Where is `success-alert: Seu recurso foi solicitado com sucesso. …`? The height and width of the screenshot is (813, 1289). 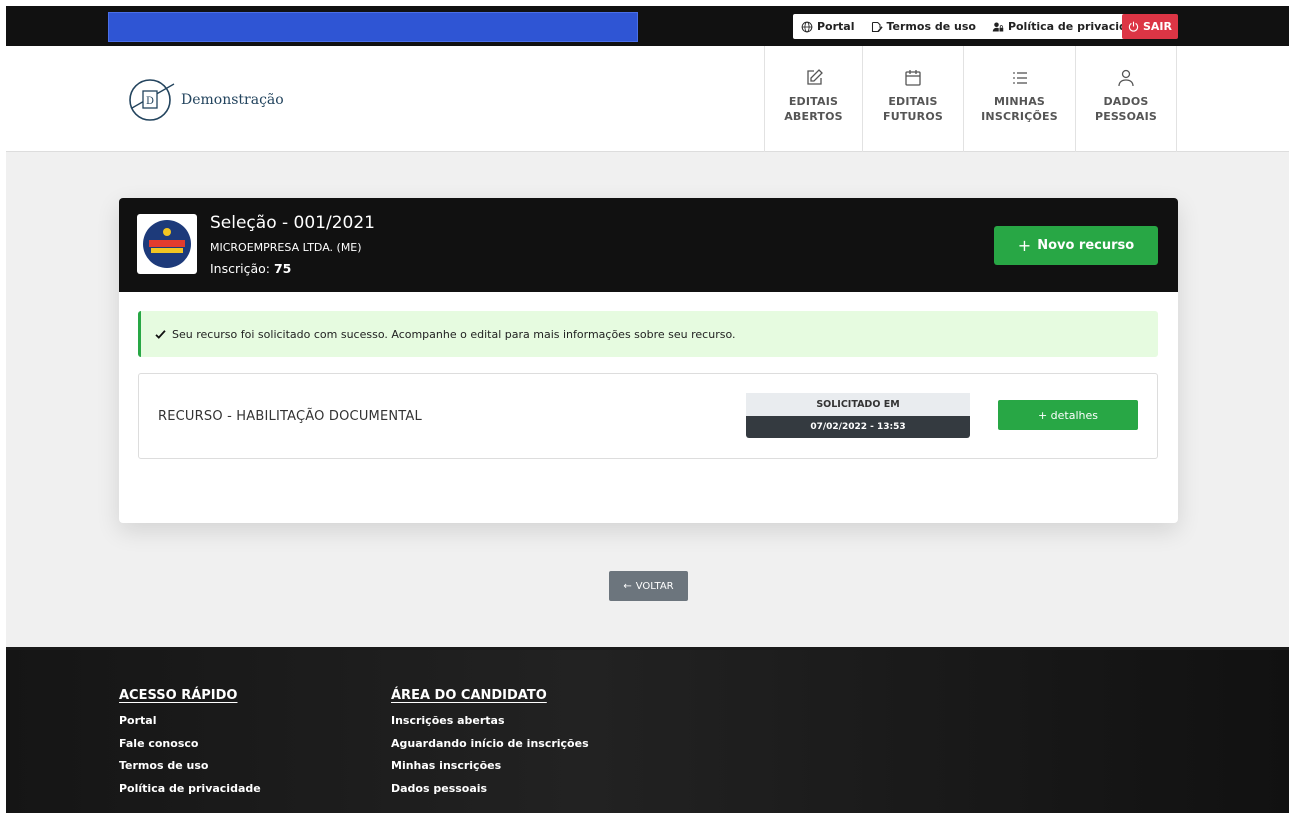 success-alert: Seu recurso foi solicitado com sucesso. … is located at coordinates (648, 334).